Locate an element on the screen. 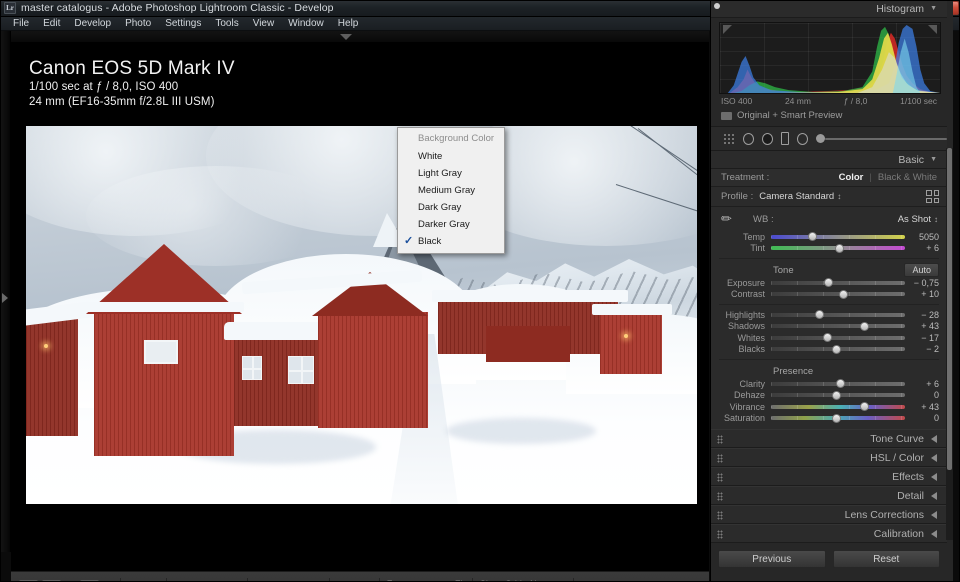 Image resolution: width=960 pixels, height=582 pixels. treatment-color-option: Color is located at coordinates (851, 177).